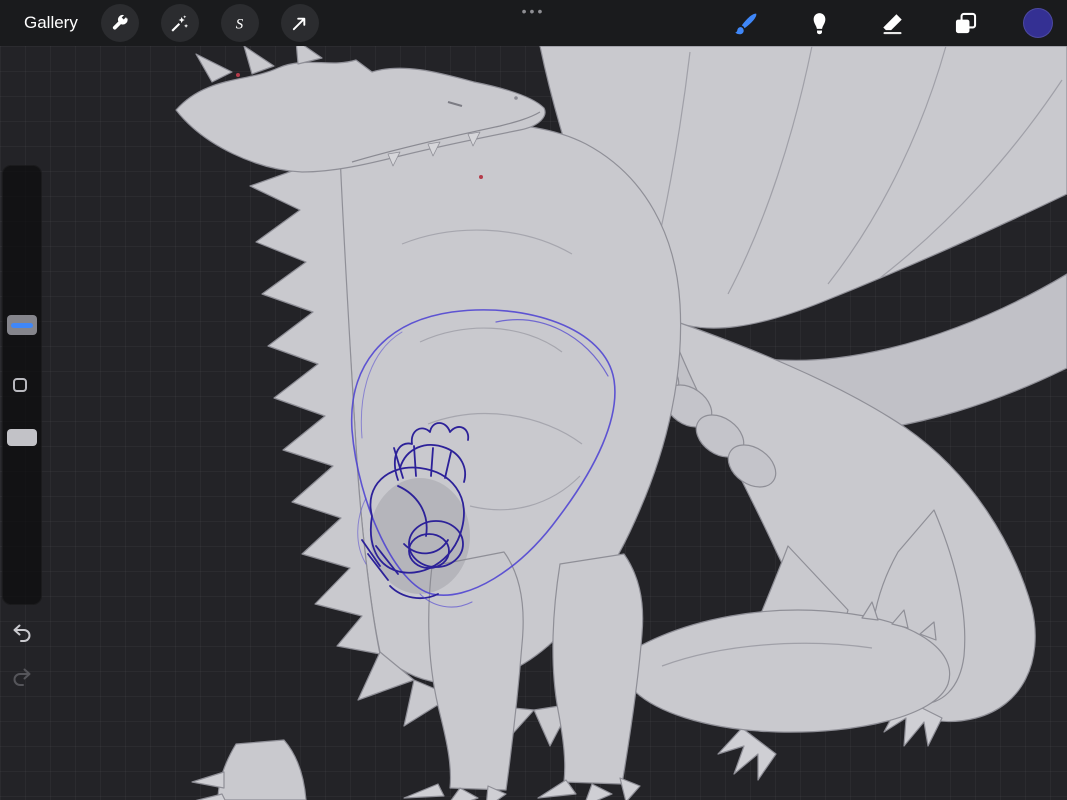 The image size is (1067, 800). I want to click on brush-sidebar, so click(22, 385).